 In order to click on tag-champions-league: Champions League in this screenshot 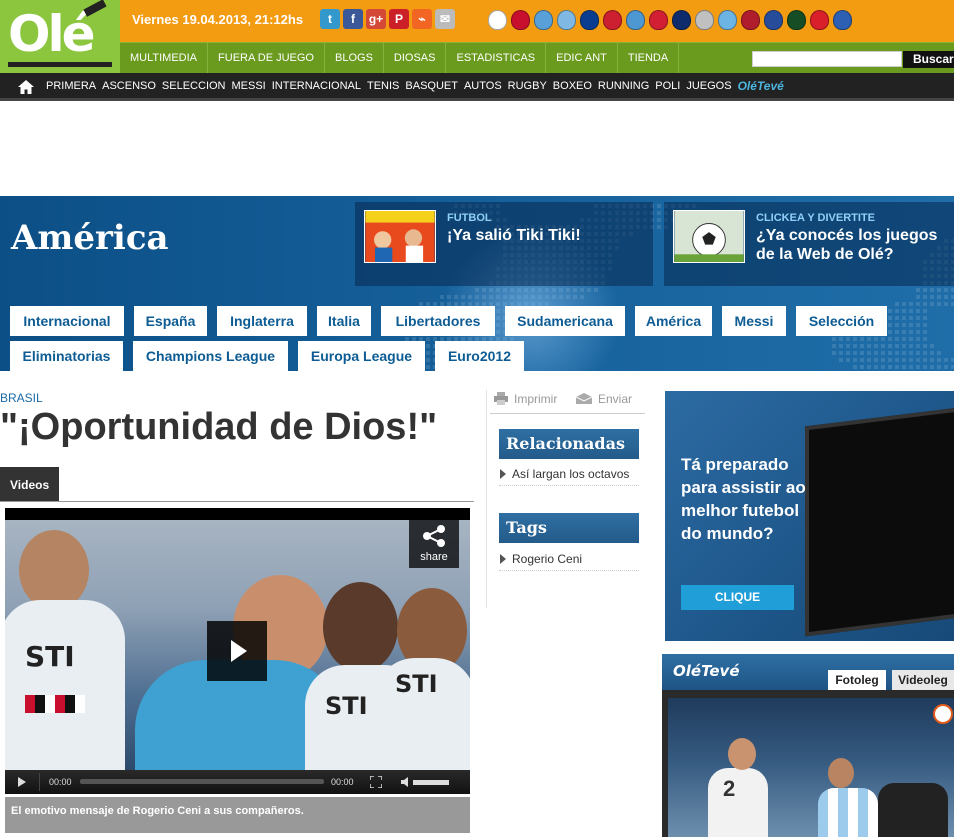, I will do `click(210, 356)`.